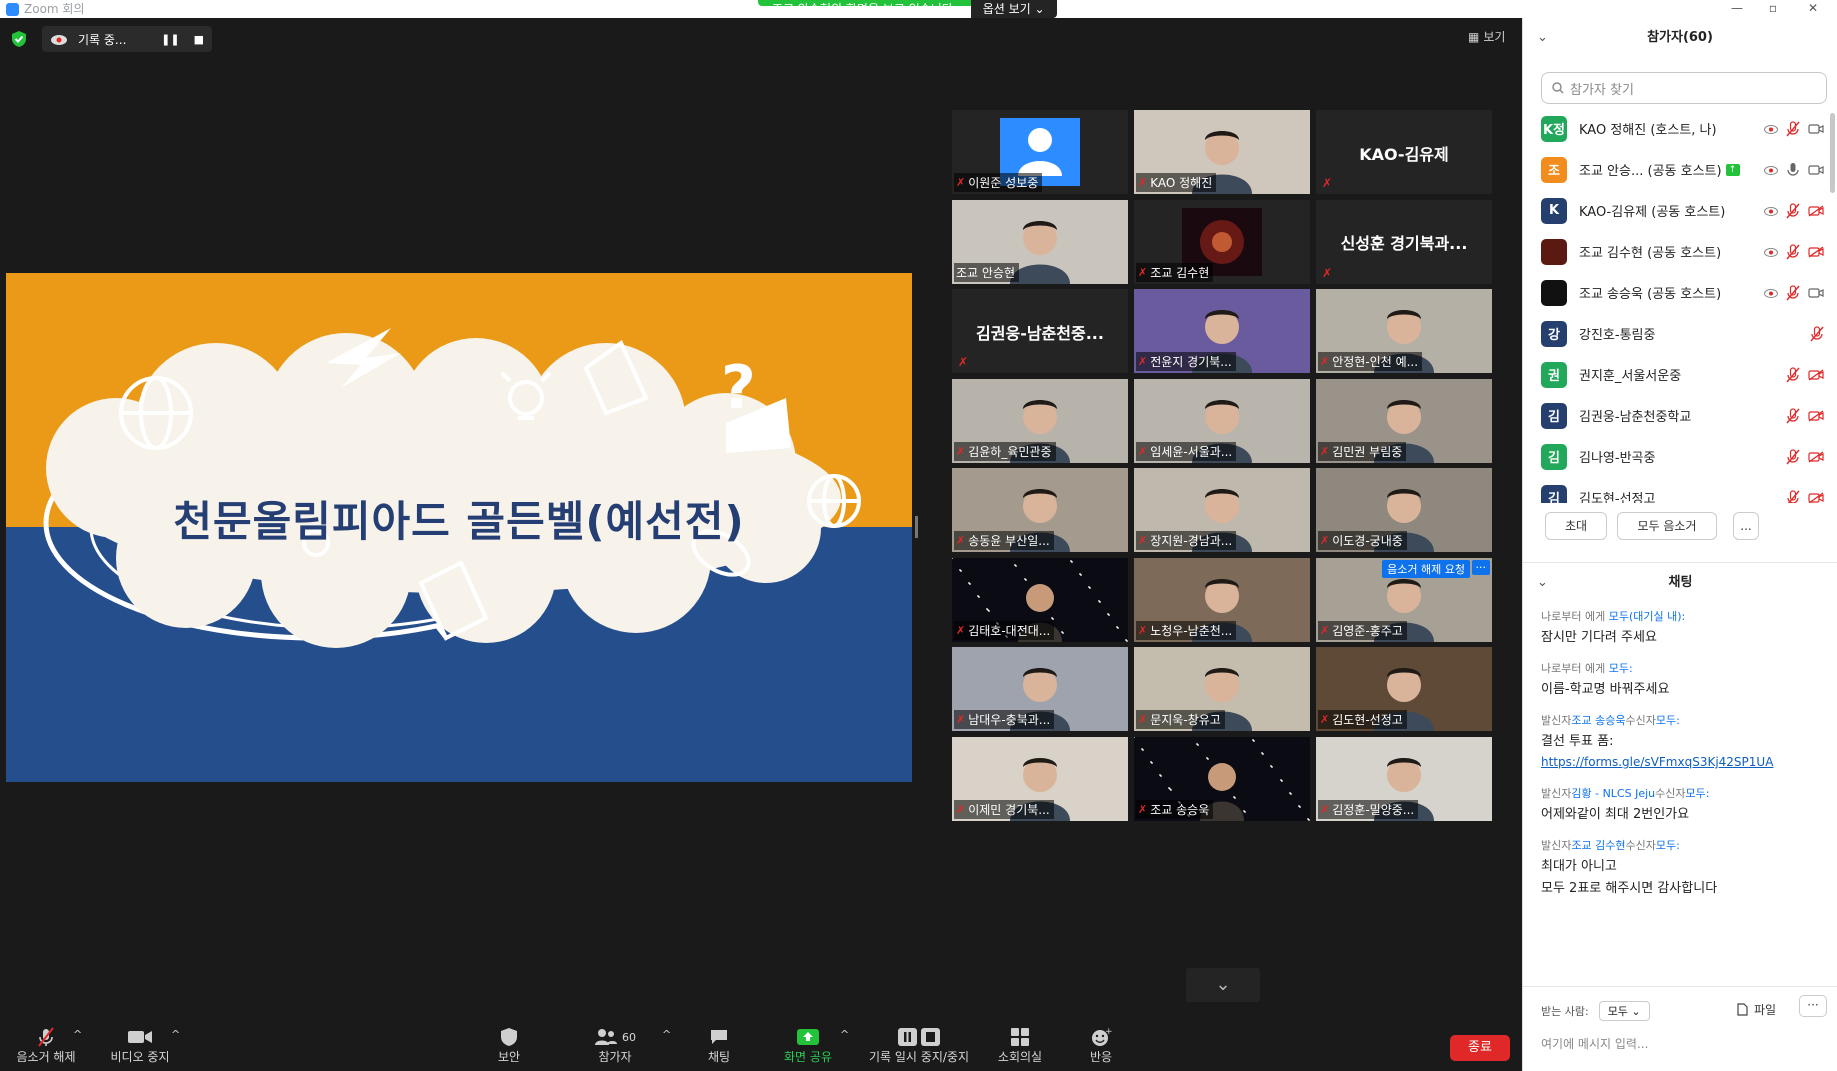  Describe the element at coordinates (666, 1034) in the screenshot. I see `participants-caret-icon: ^` at that location.